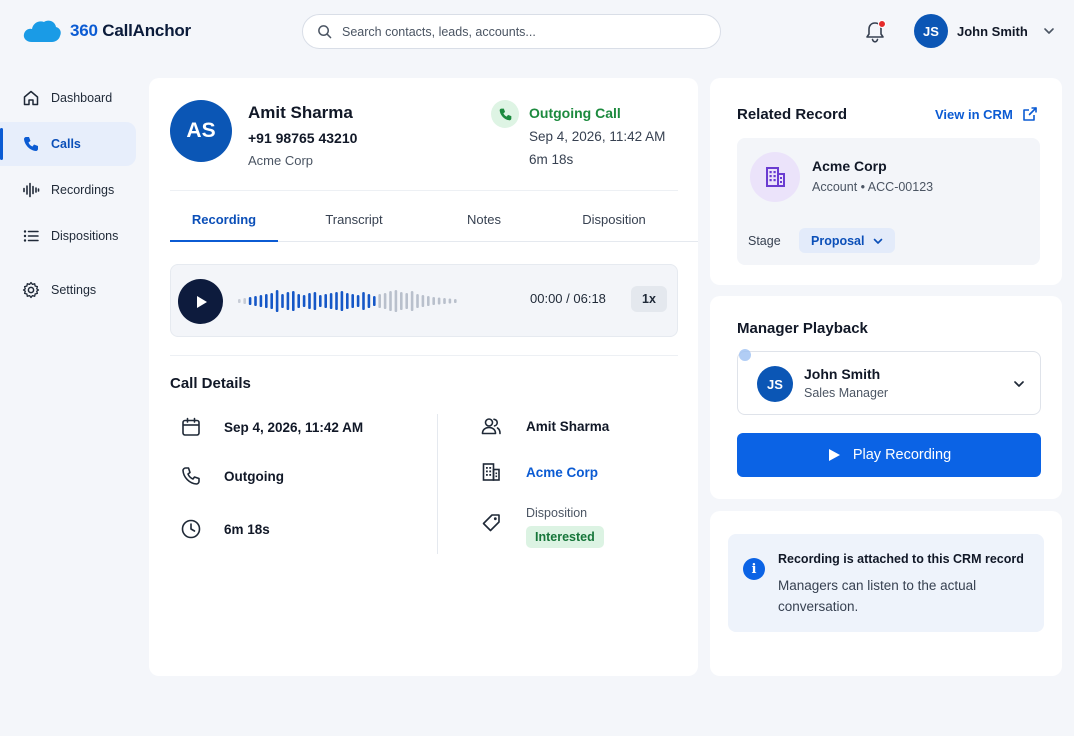  Describe the element at coordinates (902, 455) in the screenshot. I see `play-recording-label: Play Recording` at that location.